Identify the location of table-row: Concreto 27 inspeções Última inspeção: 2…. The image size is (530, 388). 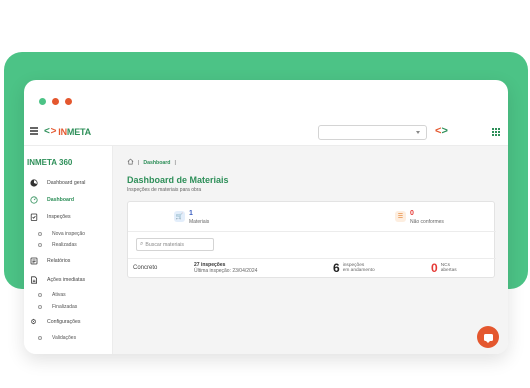
(312, 268).